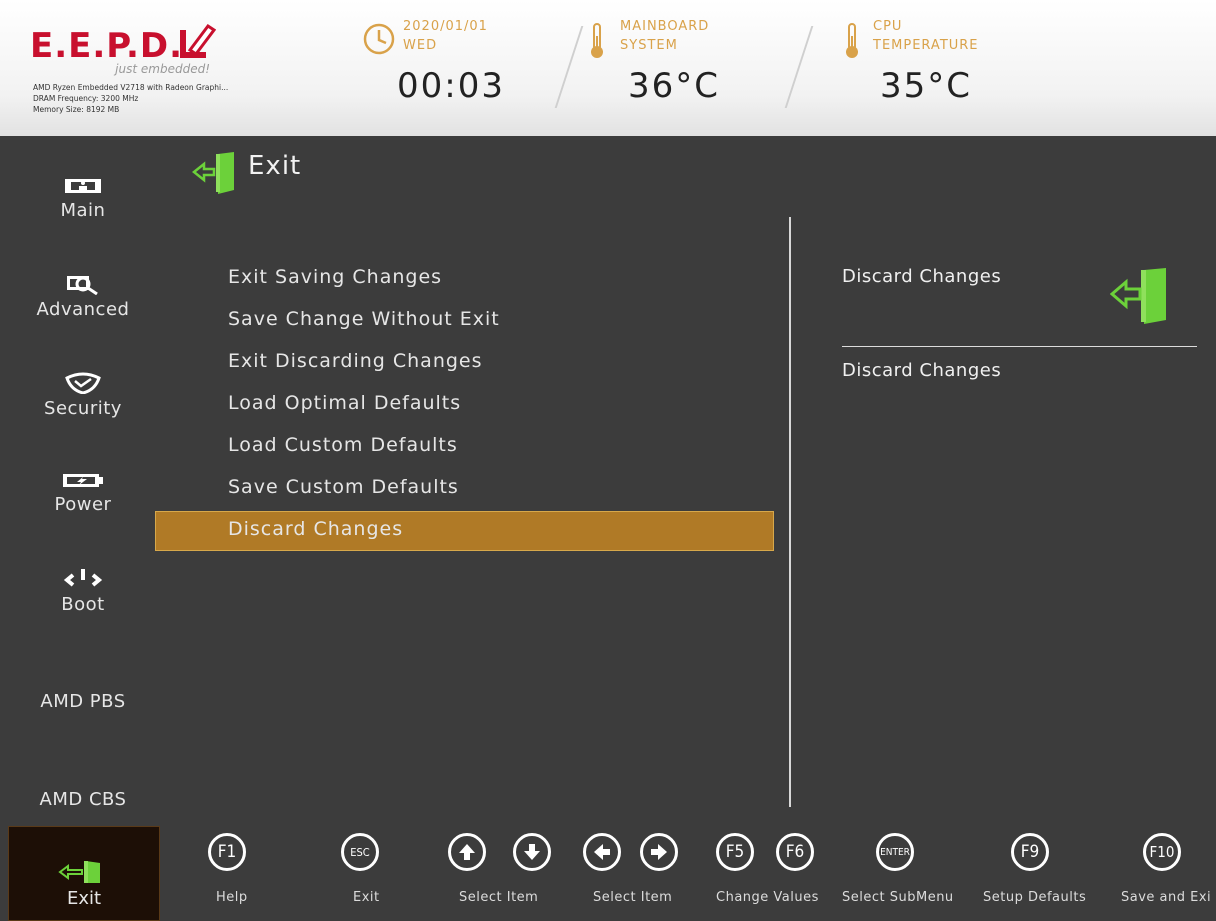 This screenshot has width=1216, height=921. Describe the element at coordinates (83, 492) in the screenshot. I see `sidebar-item-power: Power` at that location.